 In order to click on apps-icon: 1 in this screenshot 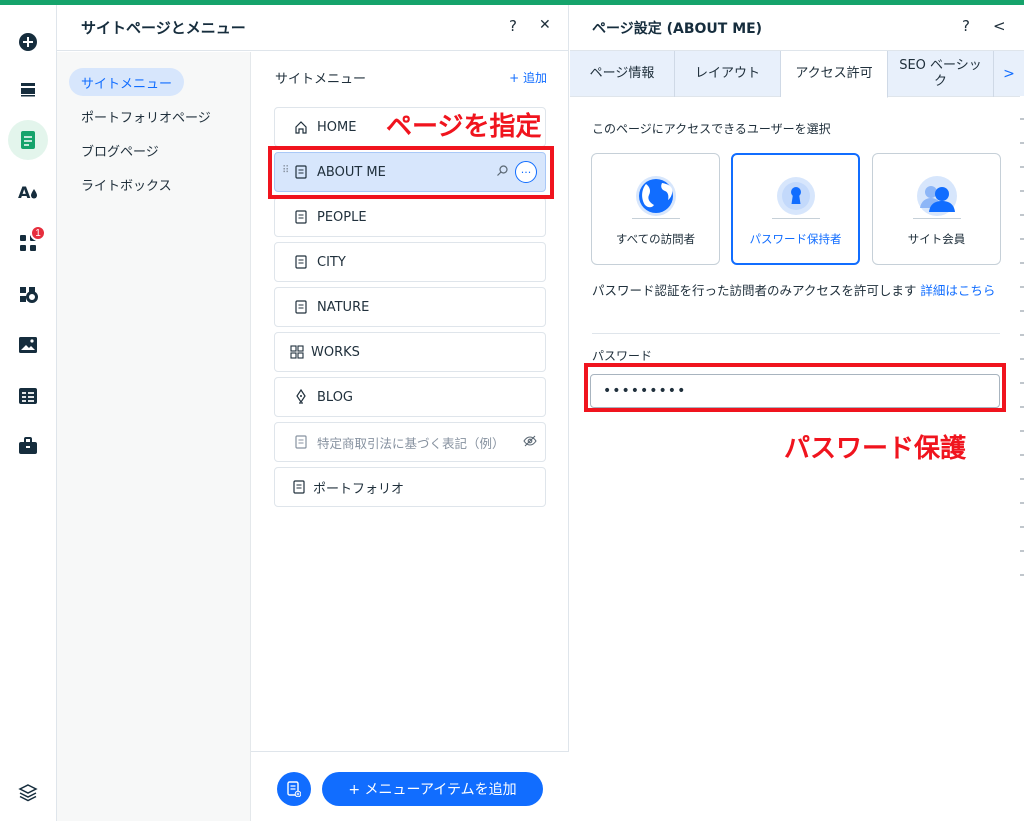, I will do `click(28, 243)`.